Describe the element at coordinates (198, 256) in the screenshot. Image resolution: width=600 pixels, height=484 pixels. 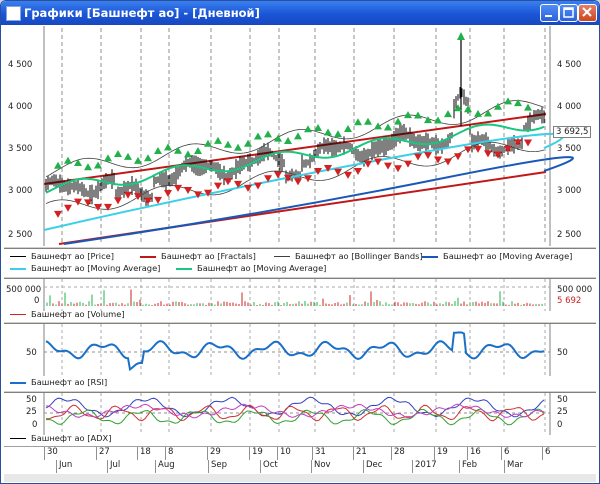
I see `legend-item: Башнефт ао [Fractals]` at that location.